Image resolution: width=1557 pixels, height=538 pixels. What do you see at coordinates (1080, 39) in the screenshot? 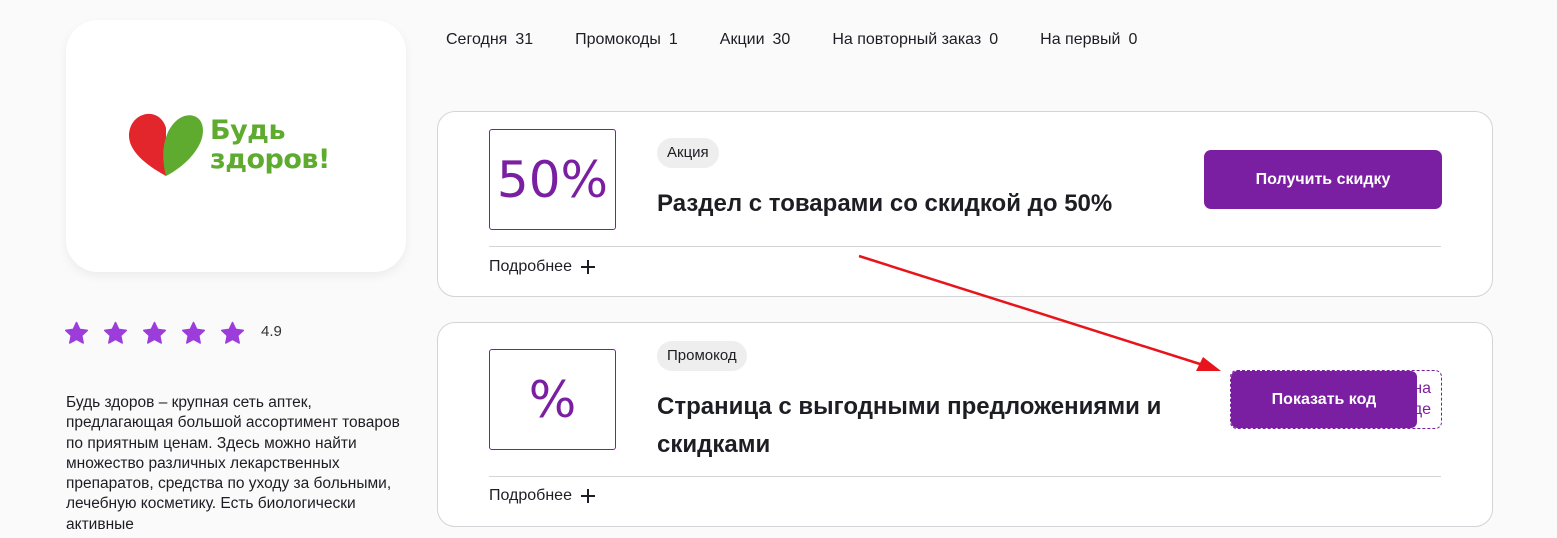
I see `tab-label: На первый` at bounding box center [1080, 39].